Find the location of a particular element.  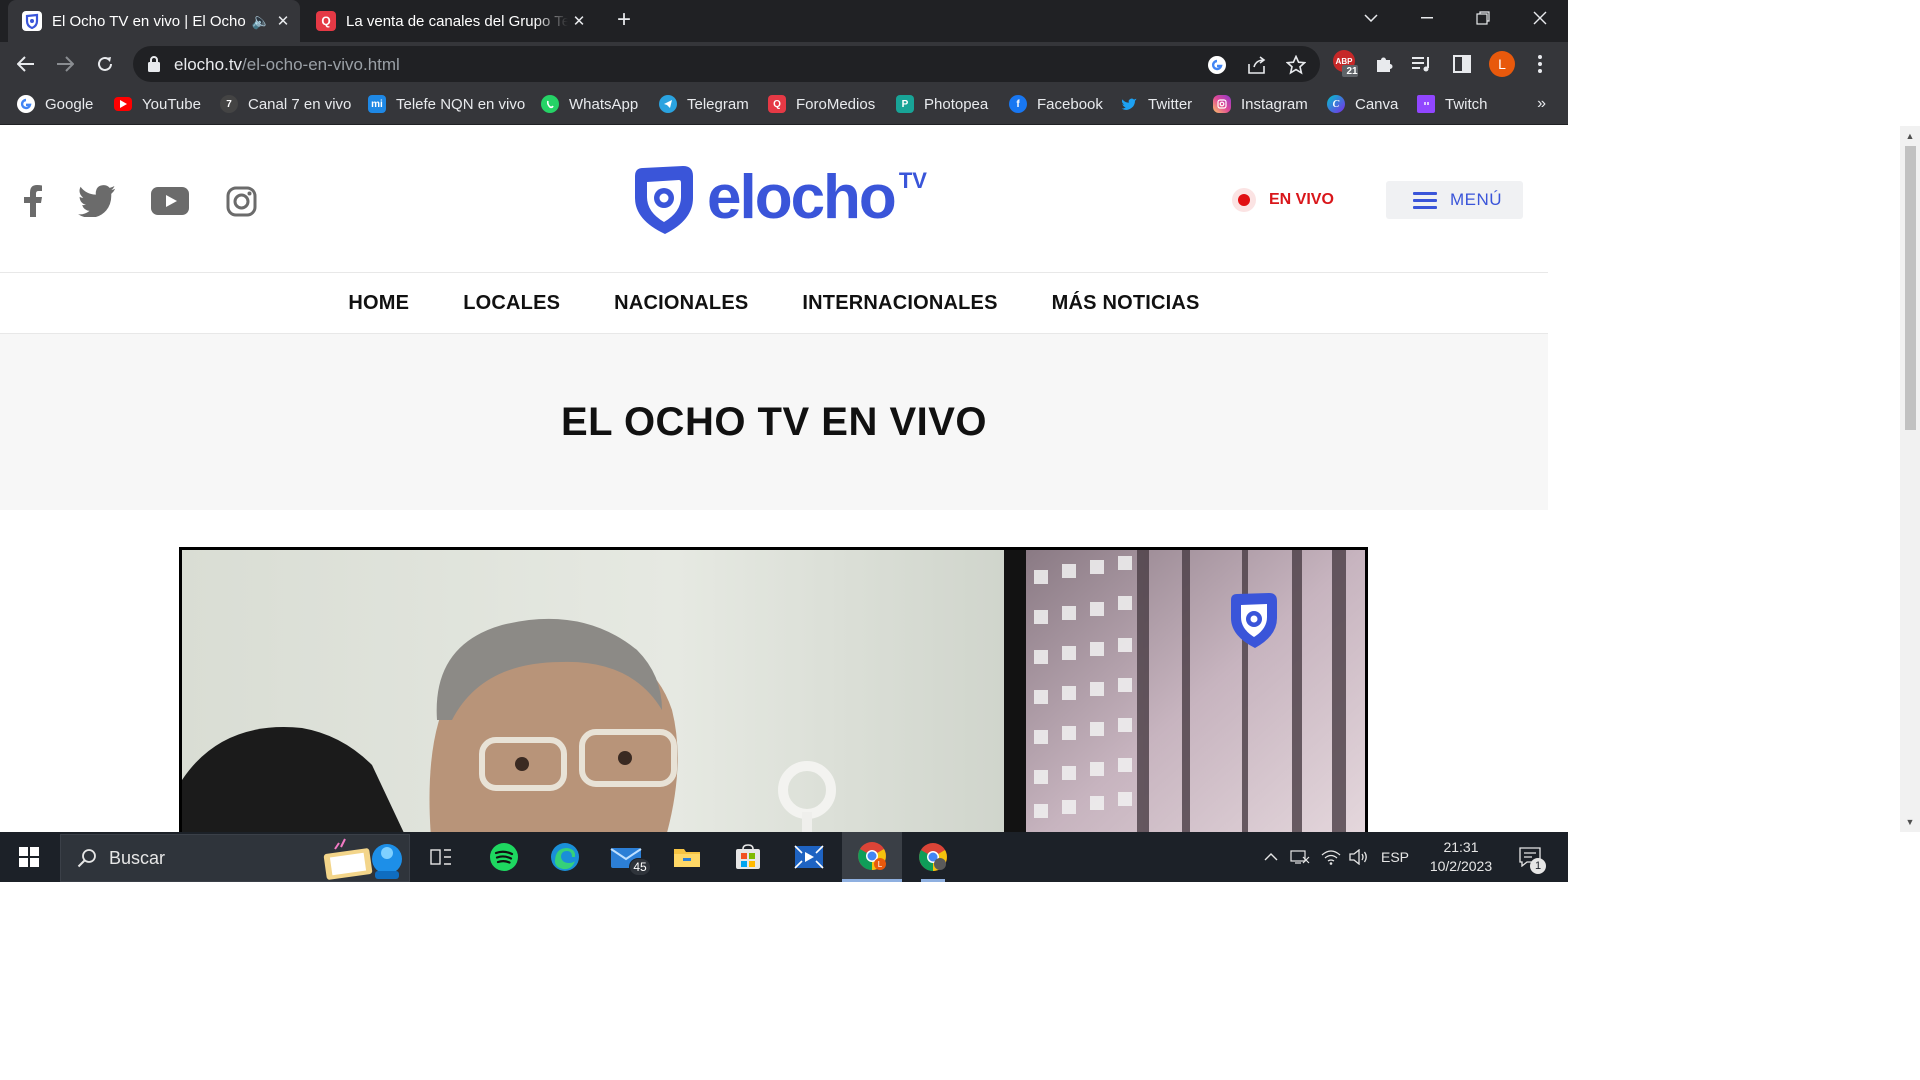

live-link: EN VIVO is located at coordinates (1283, 200).